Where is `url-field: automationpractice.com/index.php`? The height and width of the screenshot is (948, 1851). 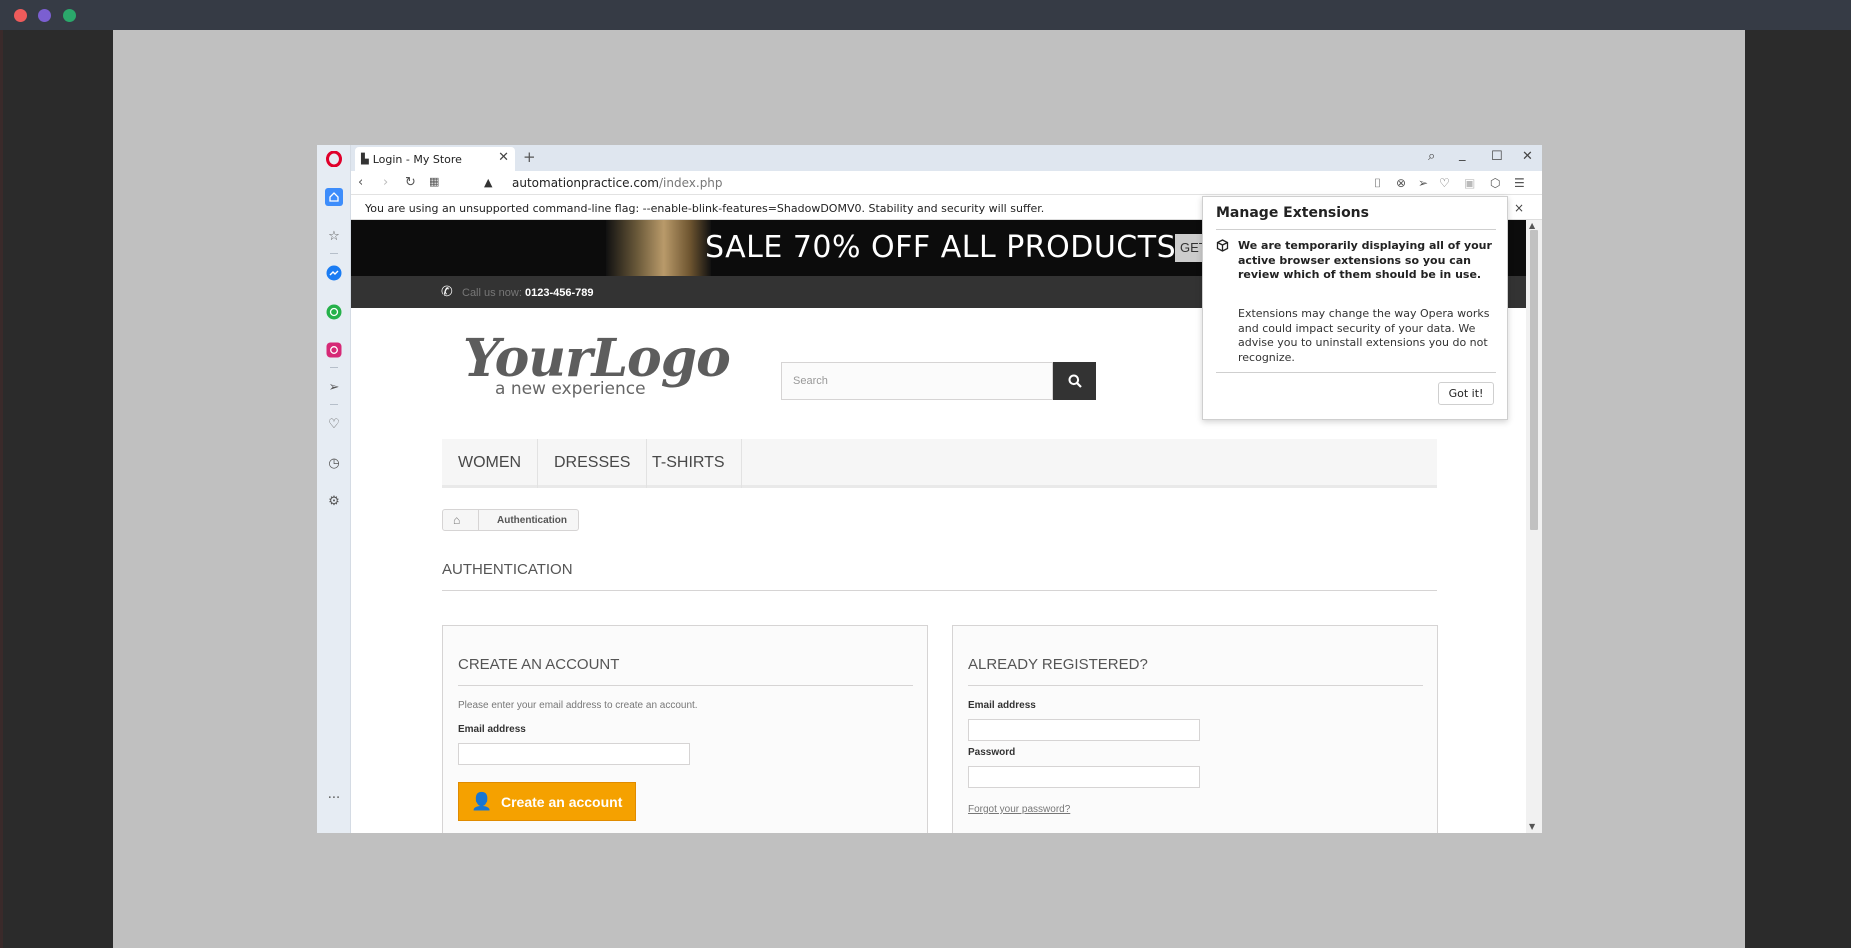
url-field: automationpractice.com/index.php is located at coordinates (617, 183).